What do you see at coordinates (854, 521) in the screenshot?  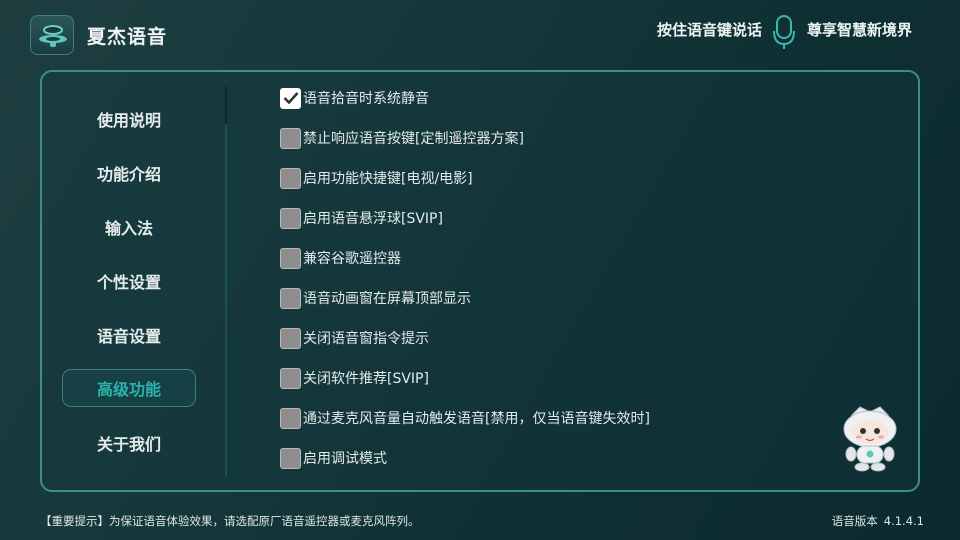 I see `version-label: 语音版本` at bounding box center [854, 521].